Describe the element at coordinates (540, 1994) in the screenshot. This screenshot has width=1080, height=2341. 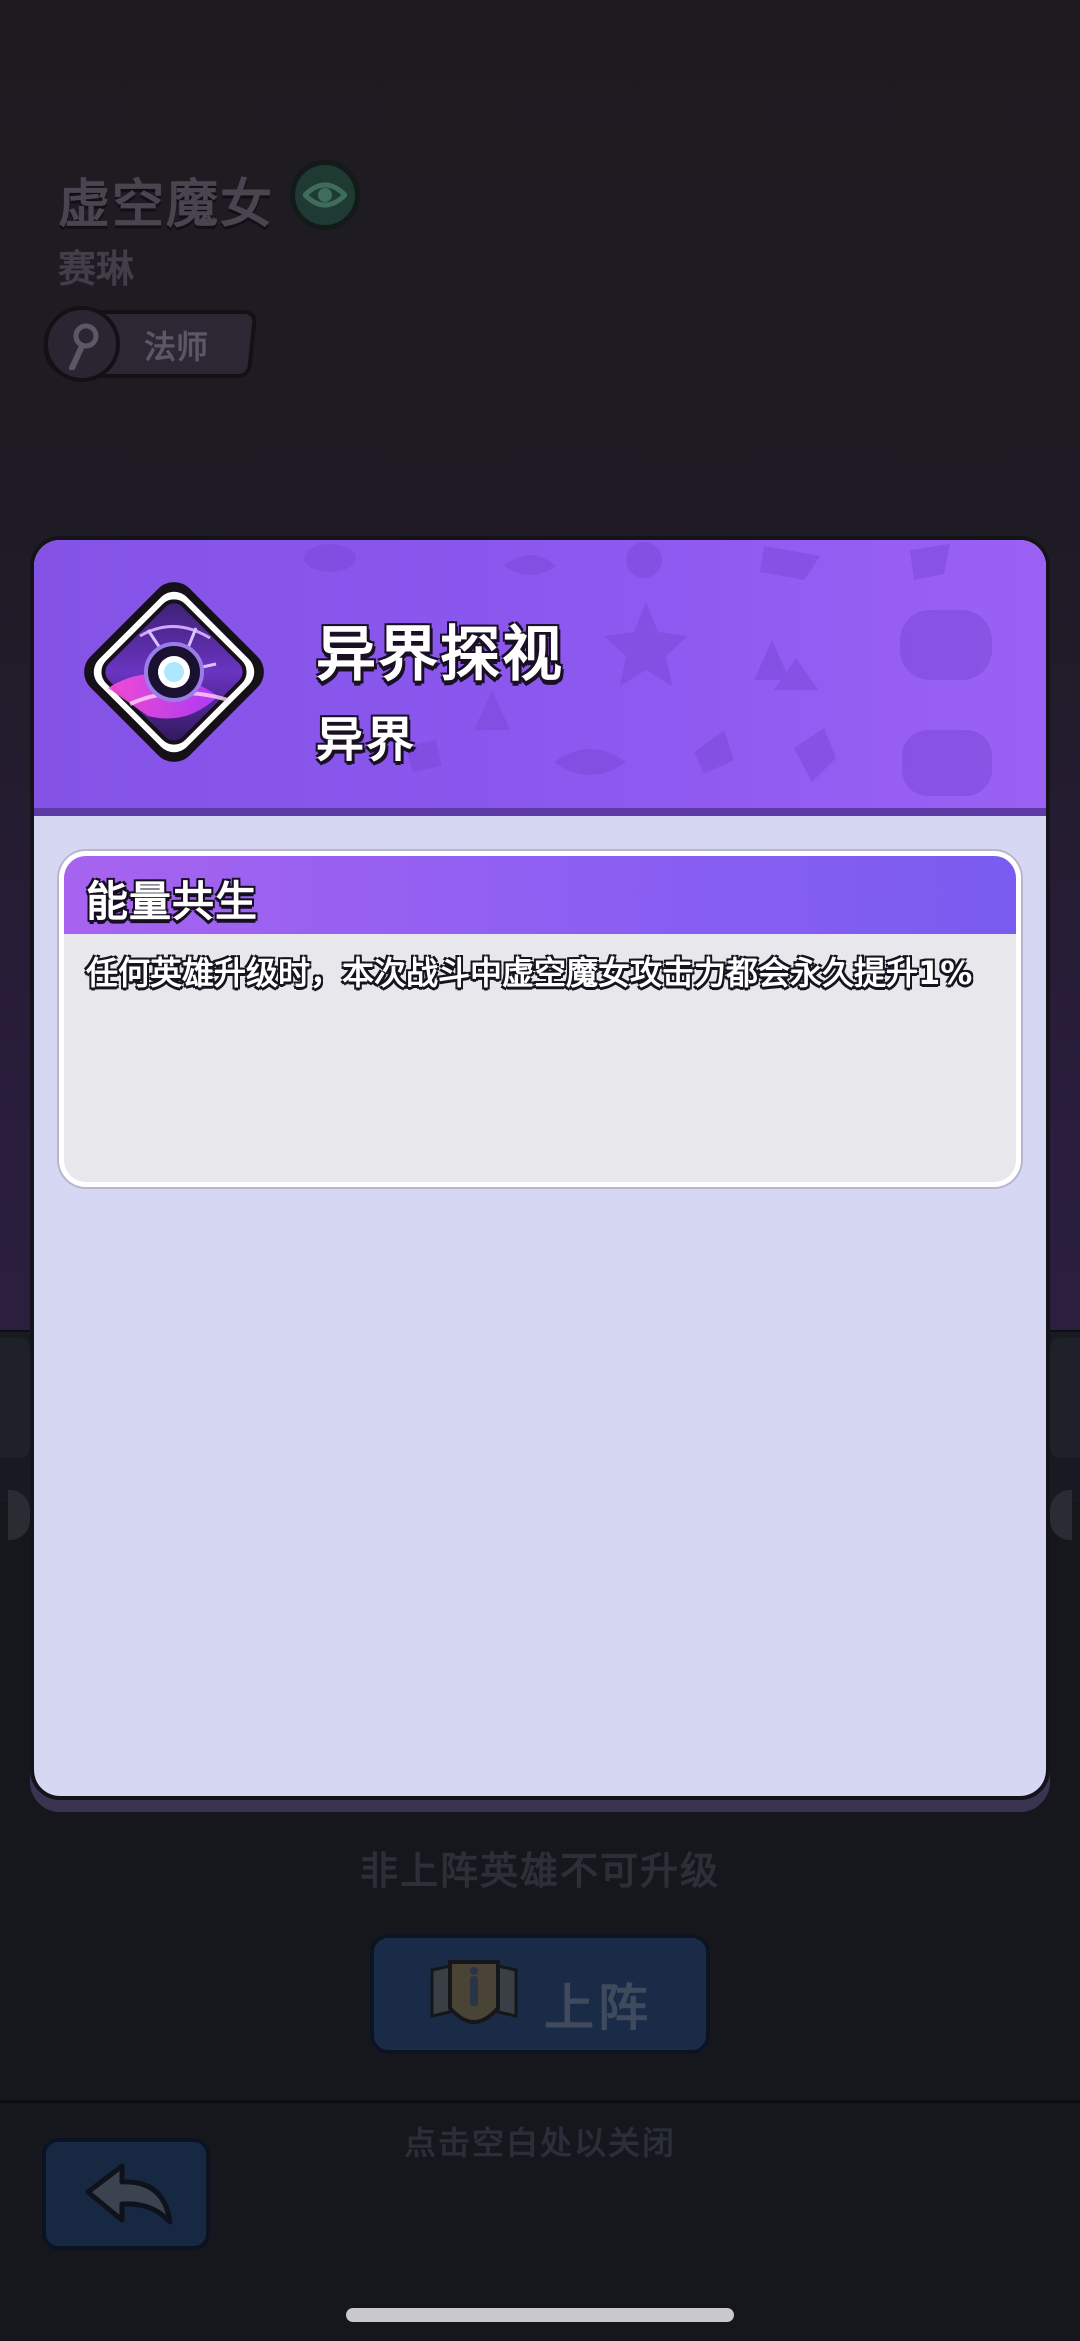
I see `deploy-button: 上阵` at that location.